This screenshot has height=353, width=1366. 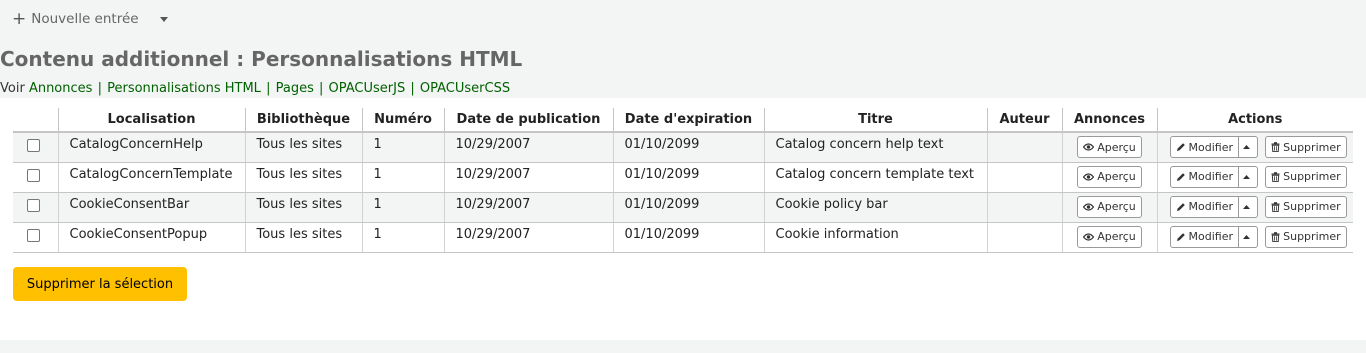 What do you see at coordinates (529, 120) in the screenshot?
I see `col-date-publication: Date de publication` at bounding box center [529, 120].